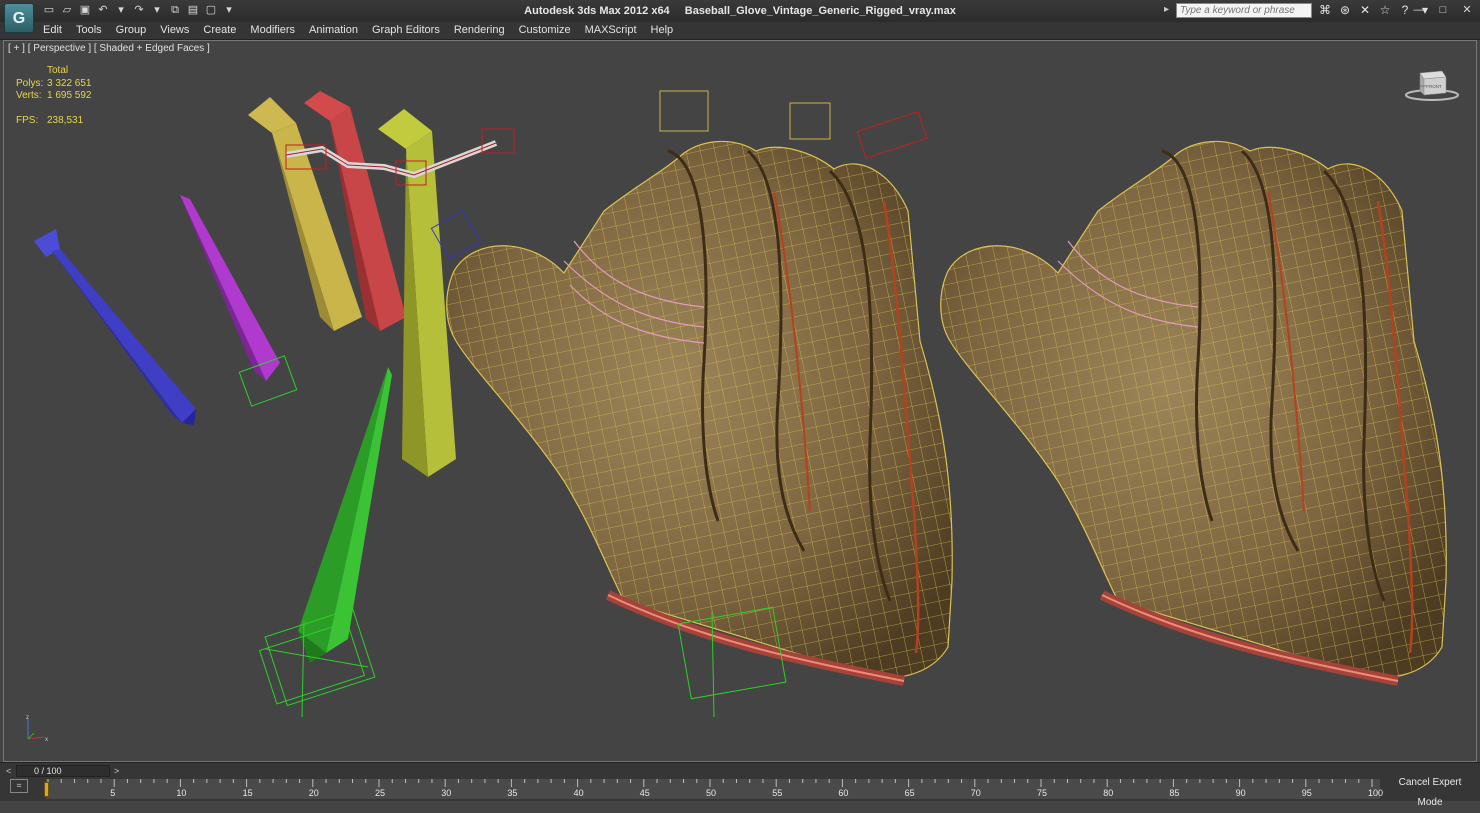 The width and height of the screenshot is (1480, 813). Describe the element at coordinates (1306, 793) in the screenshot. I see `trackbar-tick-label: 95` at that location.